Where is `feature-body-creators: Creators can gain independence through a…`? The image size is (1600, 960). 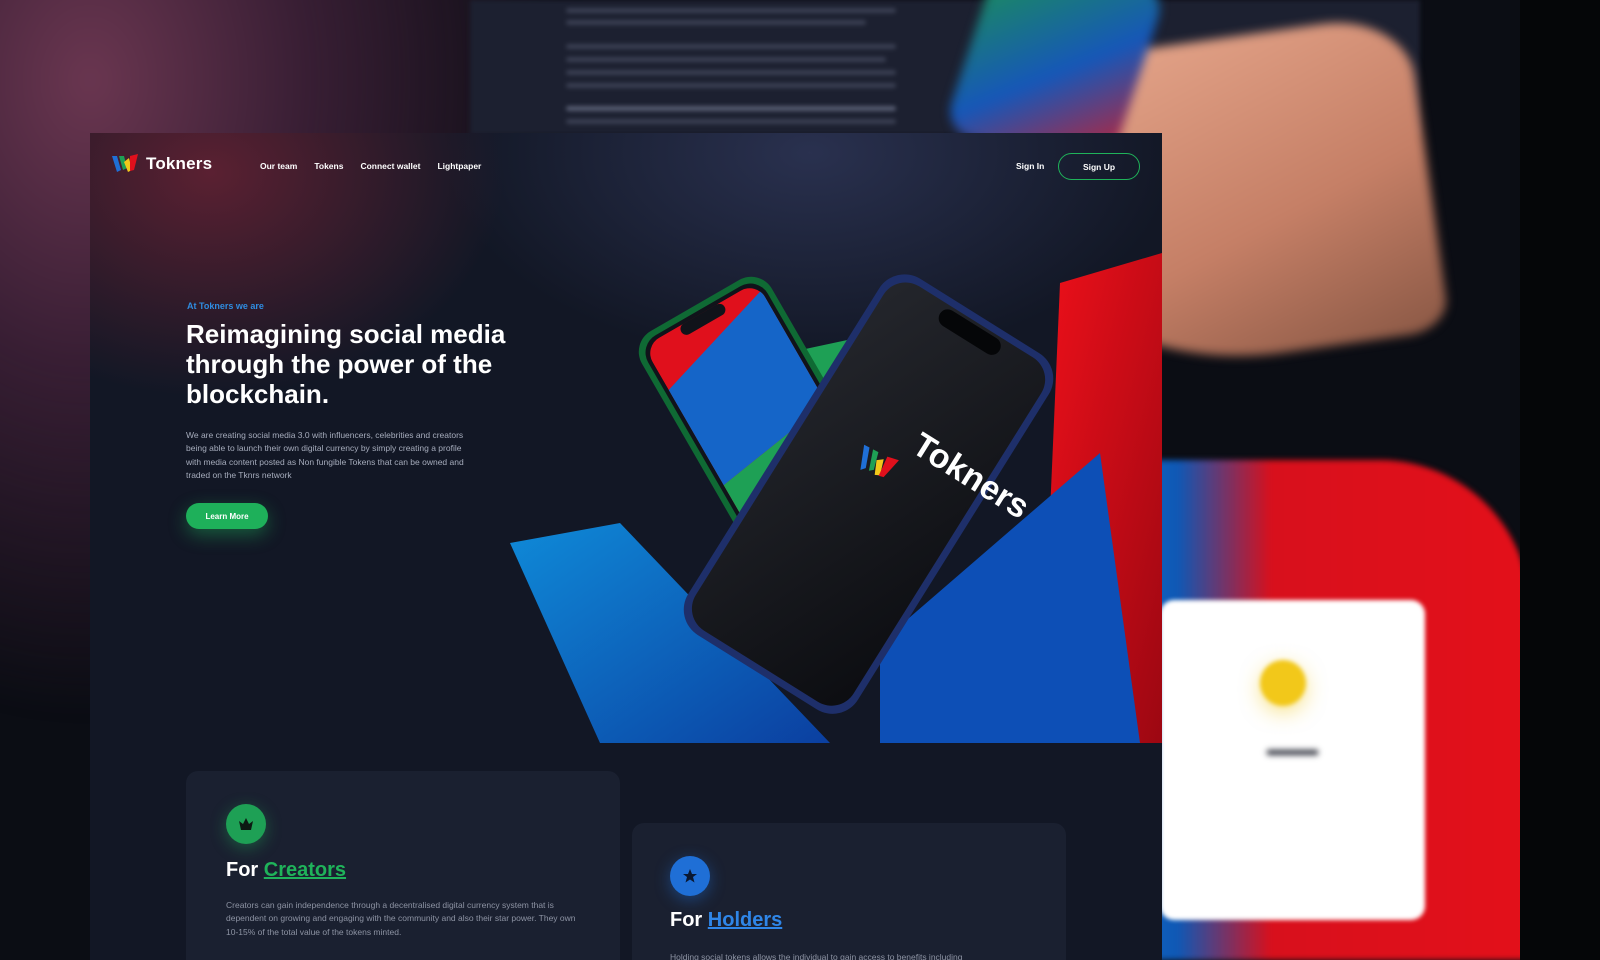 feature-body-creators: Creators can gain independence through a… is located at coordinates (401, 918).